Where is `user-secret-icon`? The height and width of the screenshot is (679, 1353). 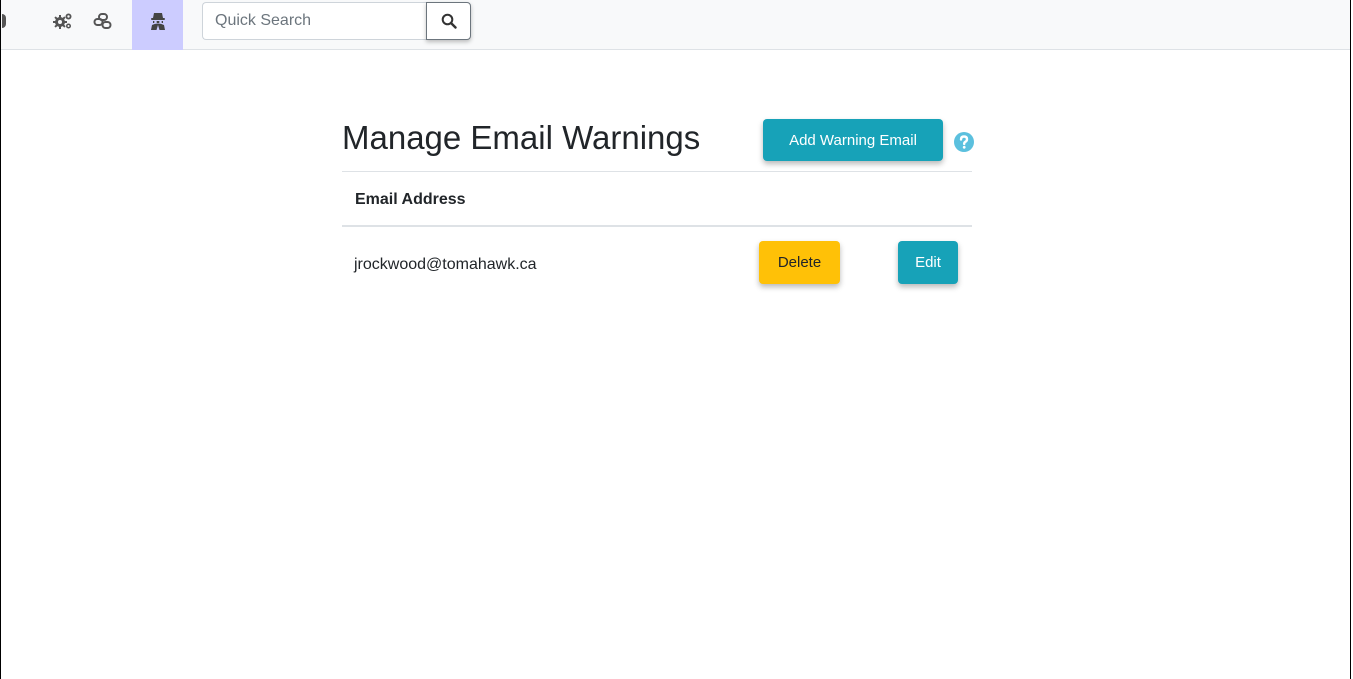 user-secret-icon is located at coordinates (157, 25).